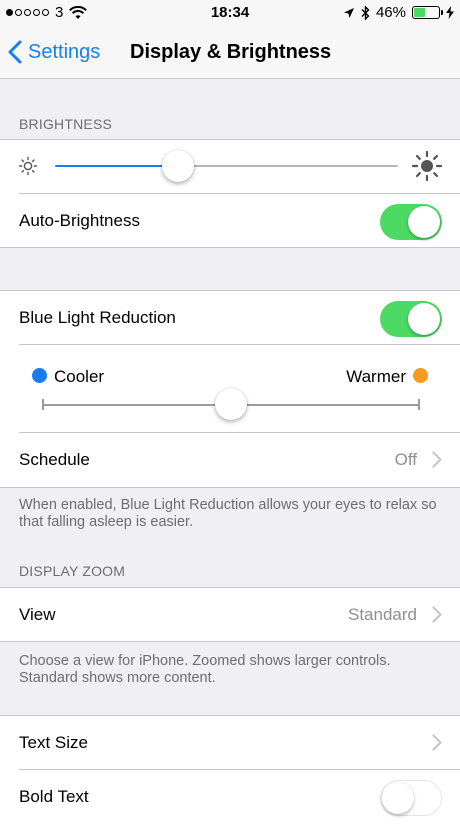 The width and height of the screenshot is (460, 826). What do you see at coordinates (230, 796) in the screenshot?
I see `bold-text-row: Bold Text` at bounding box center [230, 796].